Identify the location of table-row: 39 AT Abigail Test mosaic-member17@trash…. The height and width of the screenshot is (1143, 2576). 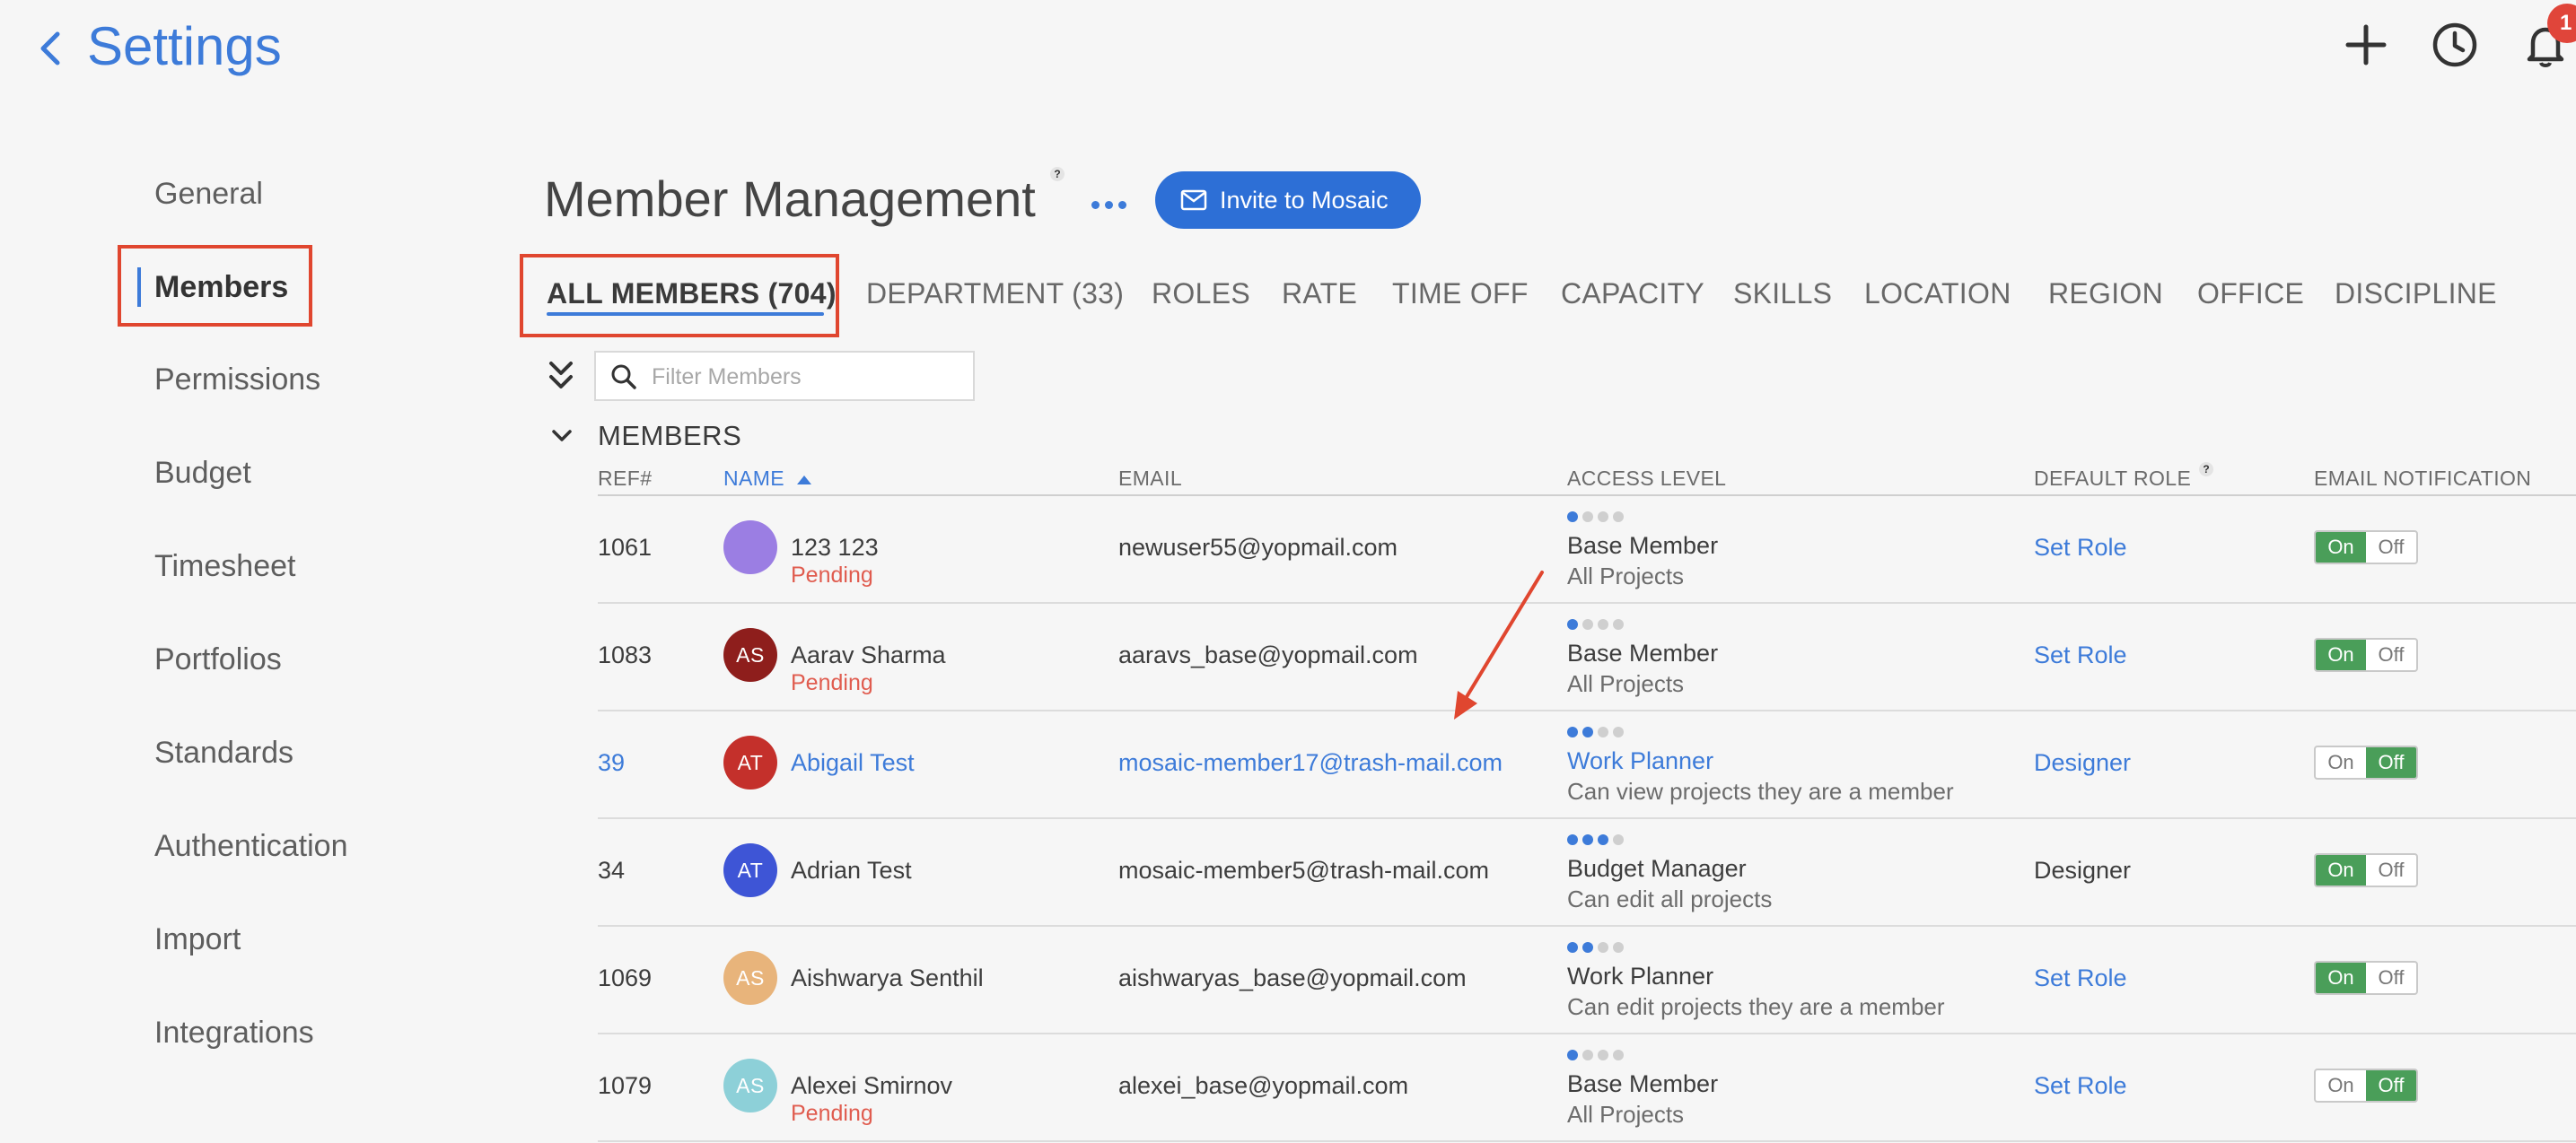
(1587, 765).